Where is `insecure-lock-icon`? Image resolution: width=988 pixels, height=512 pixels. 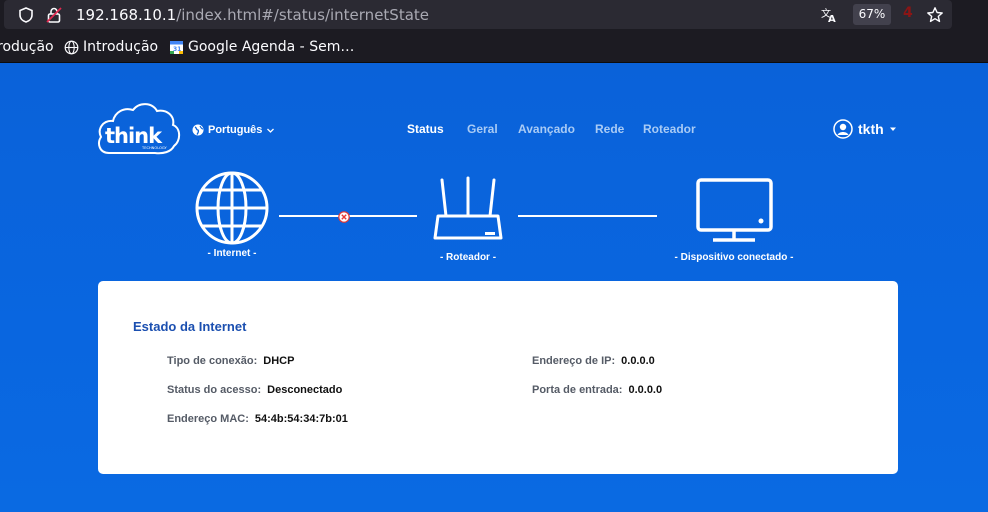 insecure-lock-icon is located at coordinates (54, 15).